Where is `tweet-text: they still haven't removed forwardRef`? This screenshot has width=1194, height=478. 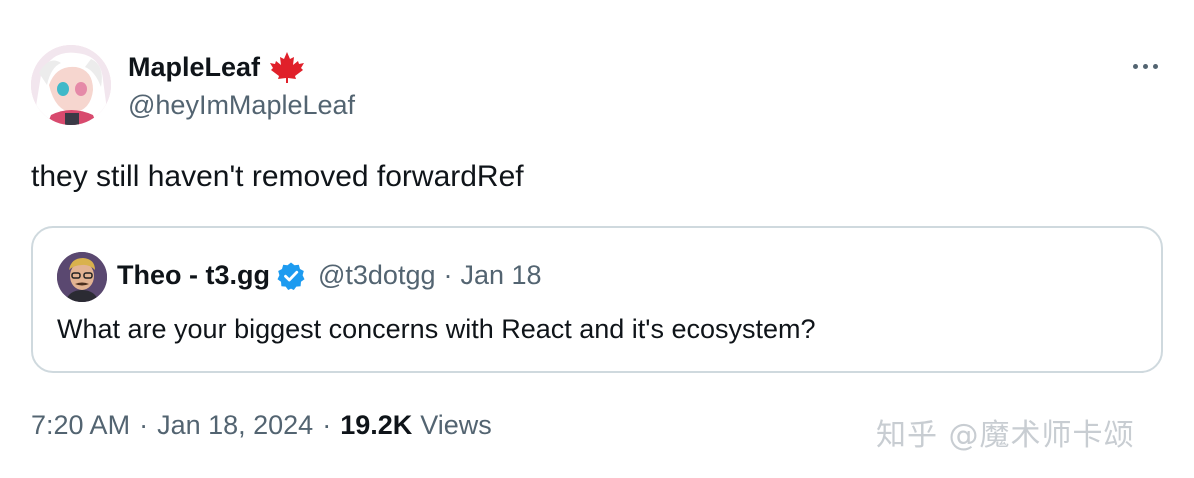
tweet-text: they still haven't removed forwardRef is located at coordinates (277, 176).